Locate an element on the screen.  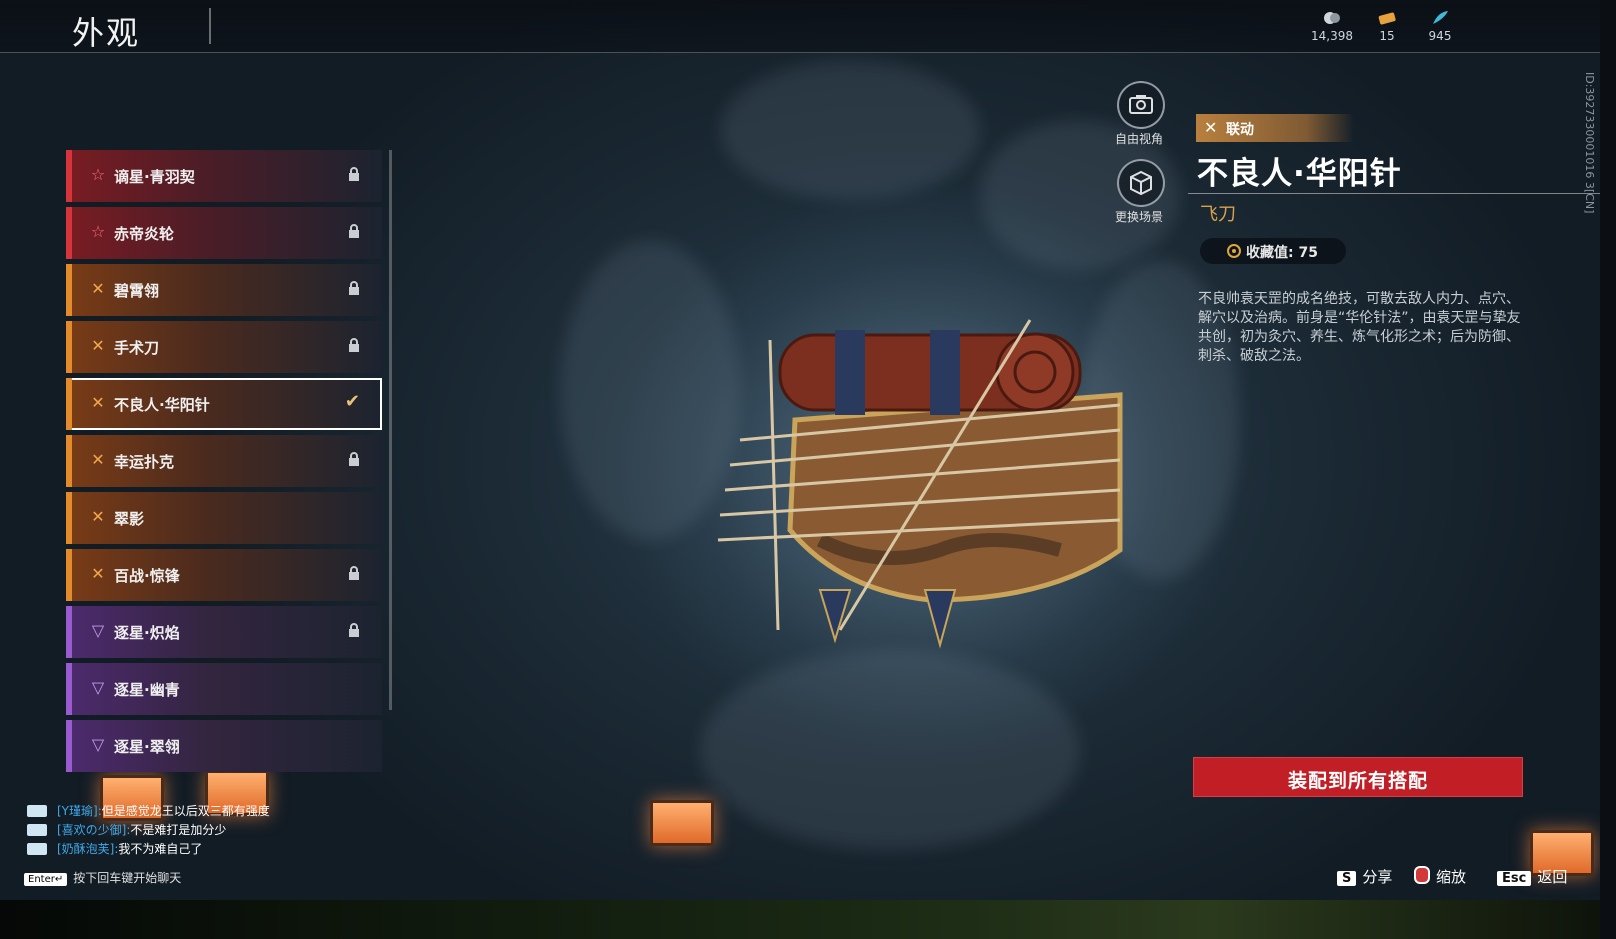
chat-sender: [奶酥泡芙]: is located at coordinates (87, 849).